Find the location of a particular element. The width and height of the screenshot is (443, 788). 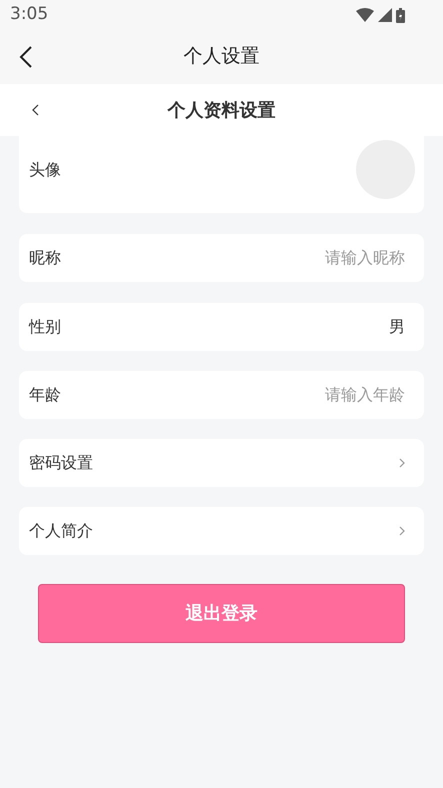

row-label: 性别 is located at coordinates (45, 327).